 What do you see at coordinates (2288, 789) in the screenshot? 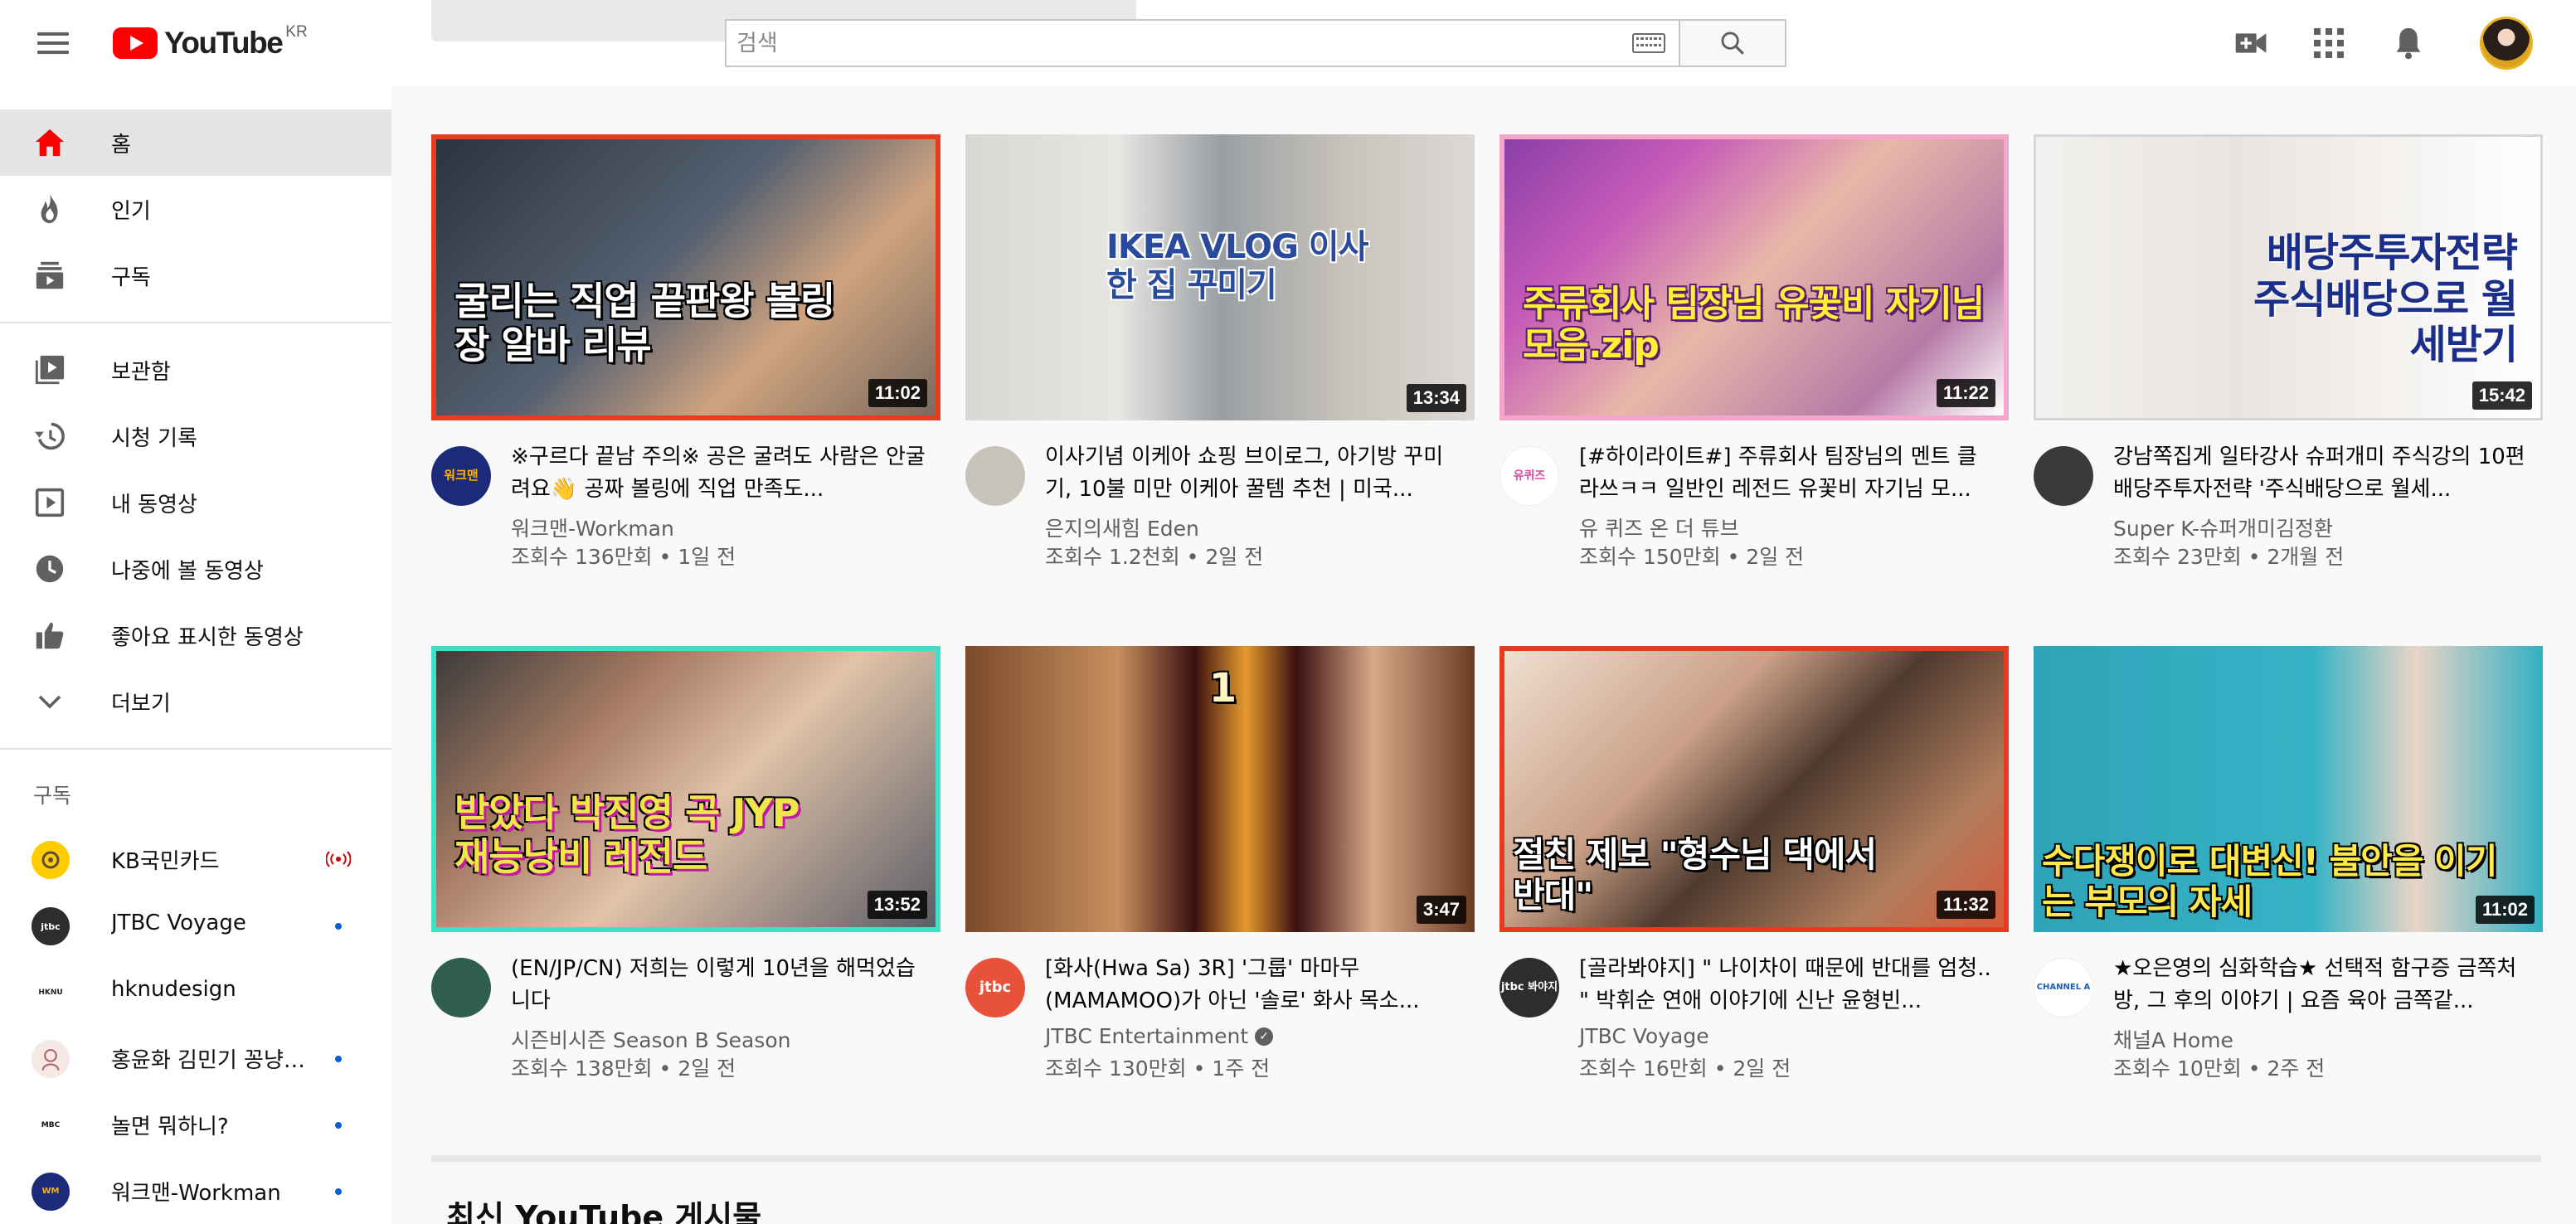
I see `video-thumbnail: 수다쟁이로 대변신! 불안을 이기는 부모의 자세 11:02` at bounding box center [2288, 789].